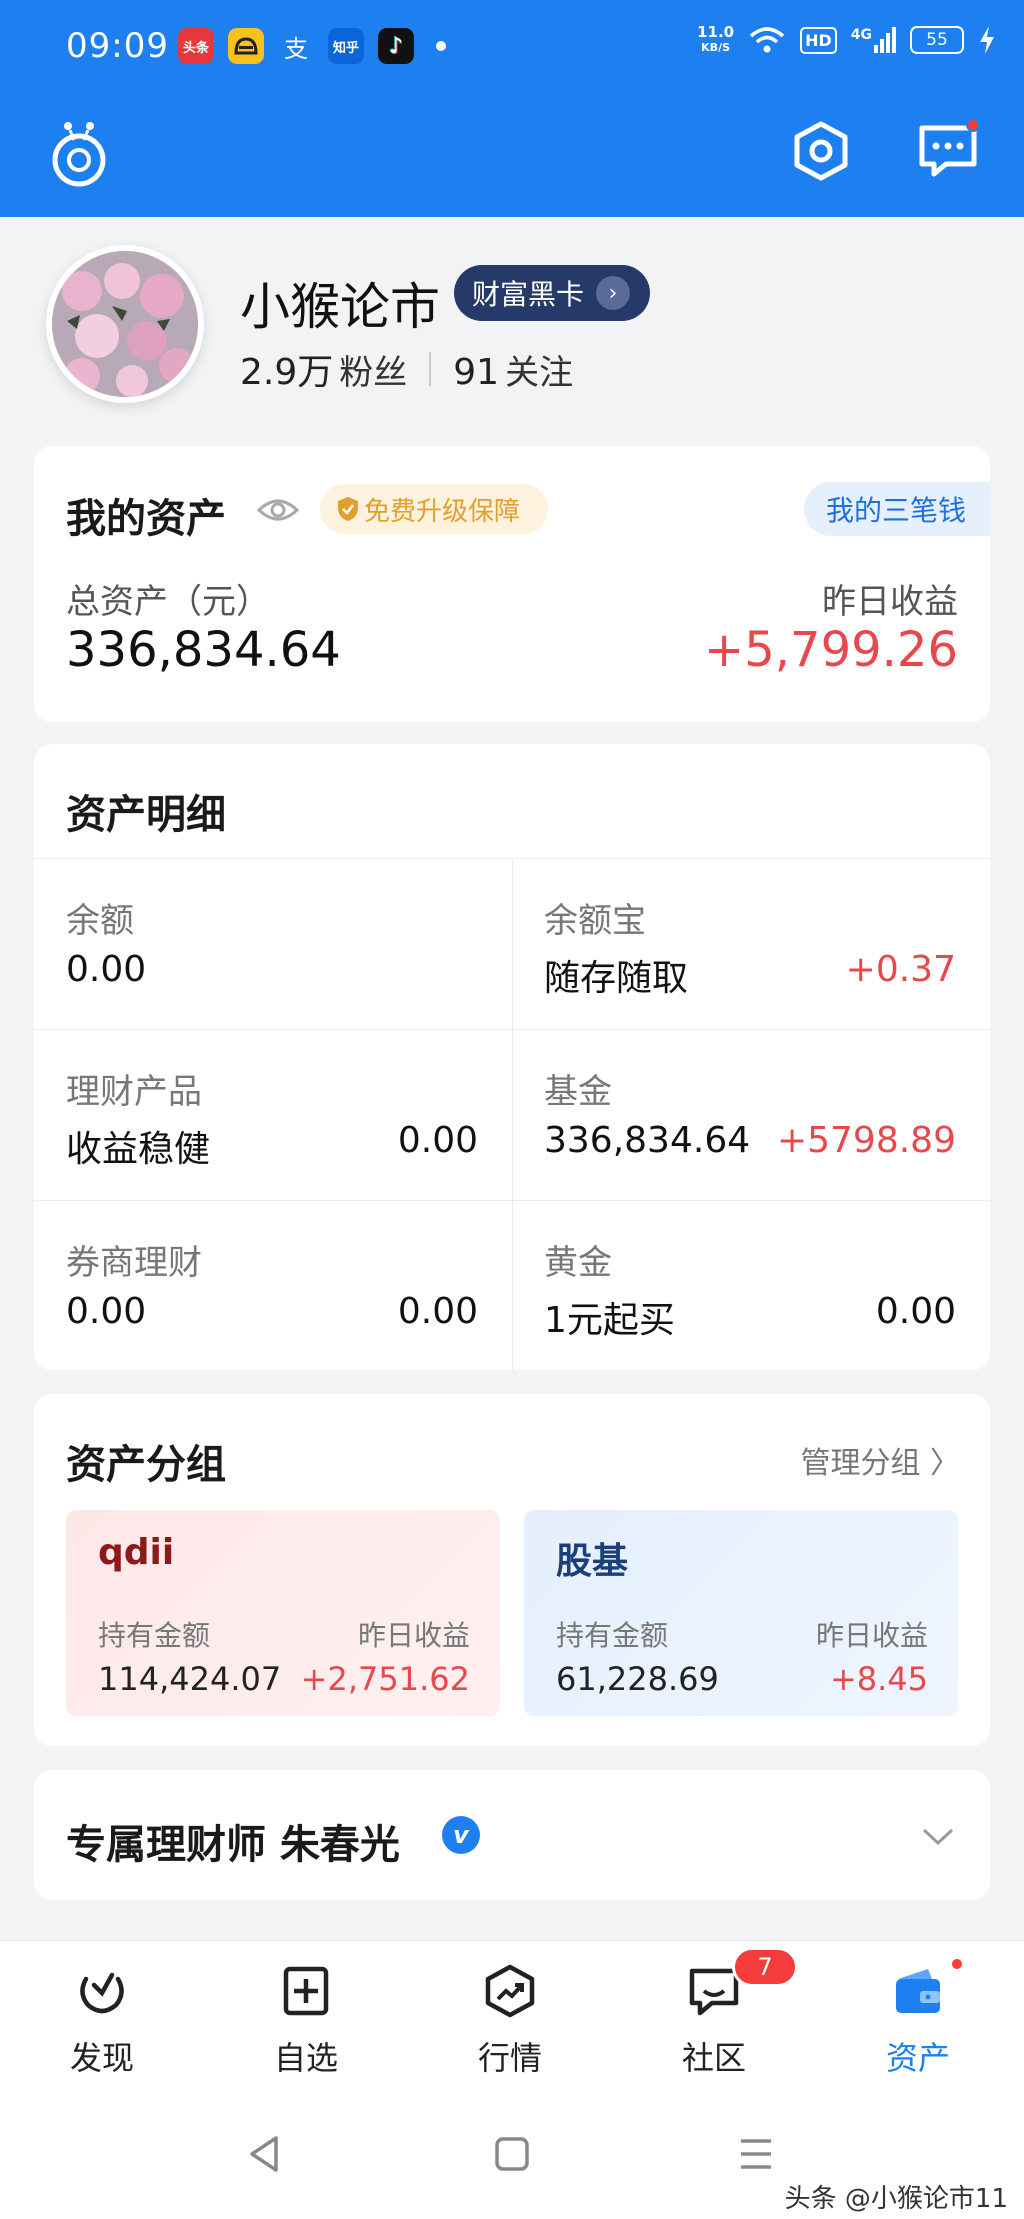  I want to click on meituan-app-icon, so click(246, 46).